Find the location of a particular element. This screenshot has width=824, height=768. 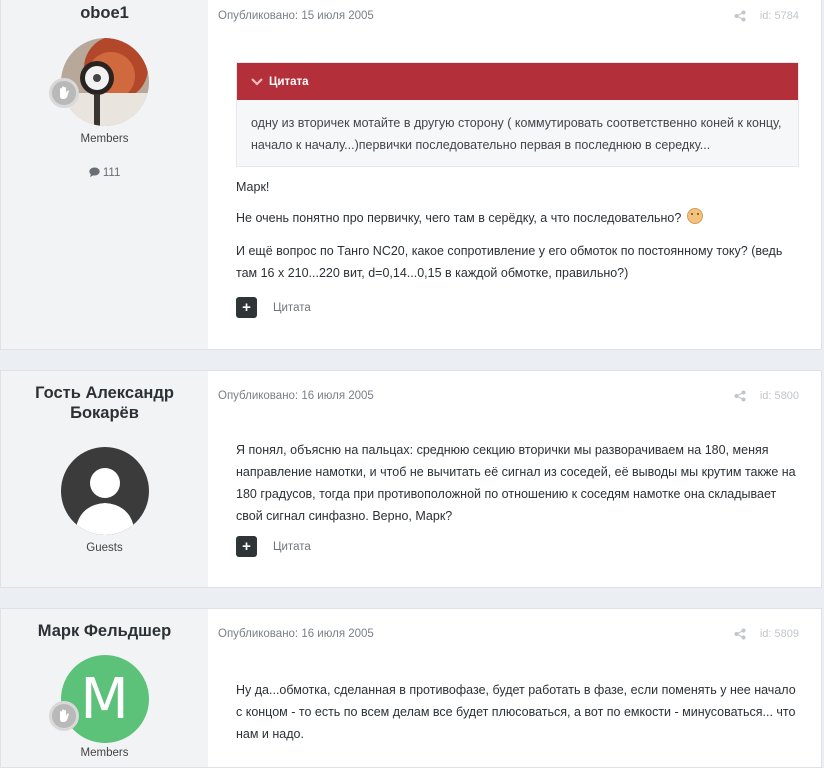

post-id-area: id: 5784 is located at coordinates (766, 16).